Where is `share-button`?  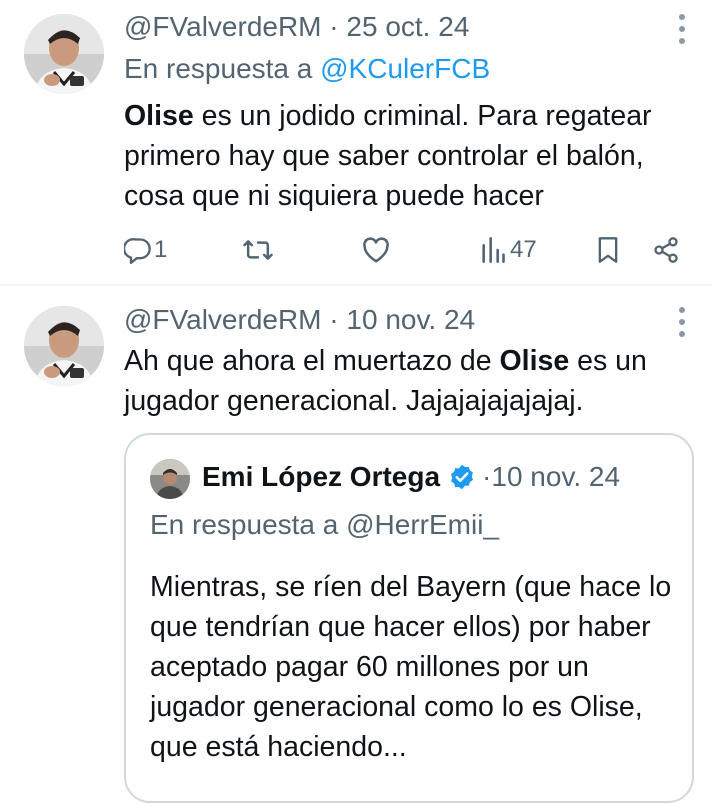 share-button is located at coordinates (666, 250).